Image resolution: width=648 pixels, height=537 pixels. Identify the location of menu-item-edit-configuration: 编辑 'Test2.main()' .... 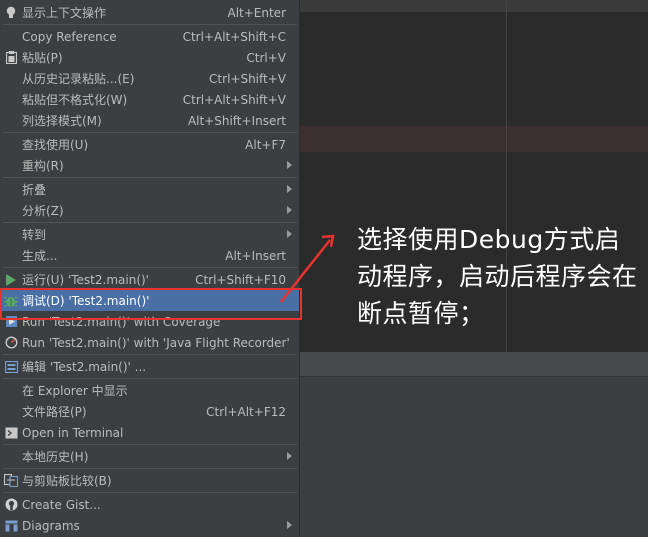
(149, 366).